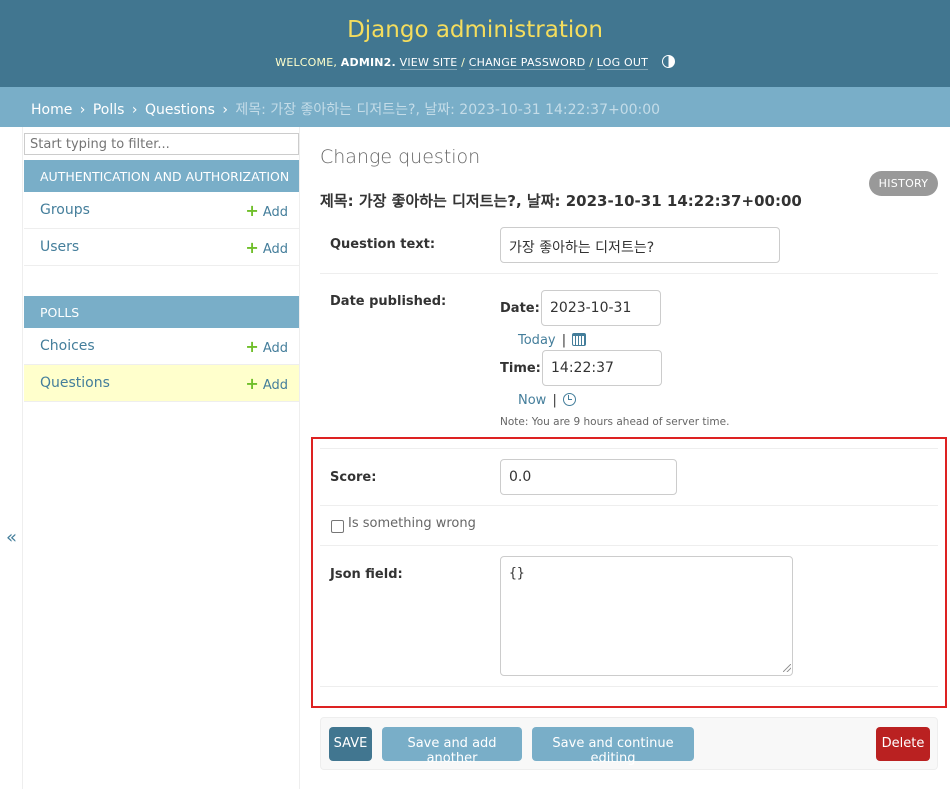 The height and width of the screenshot is (789, 950). Describe the element at coordinates (903, 183) in the screenshot. I see `history-button: HISTORY` at that location.